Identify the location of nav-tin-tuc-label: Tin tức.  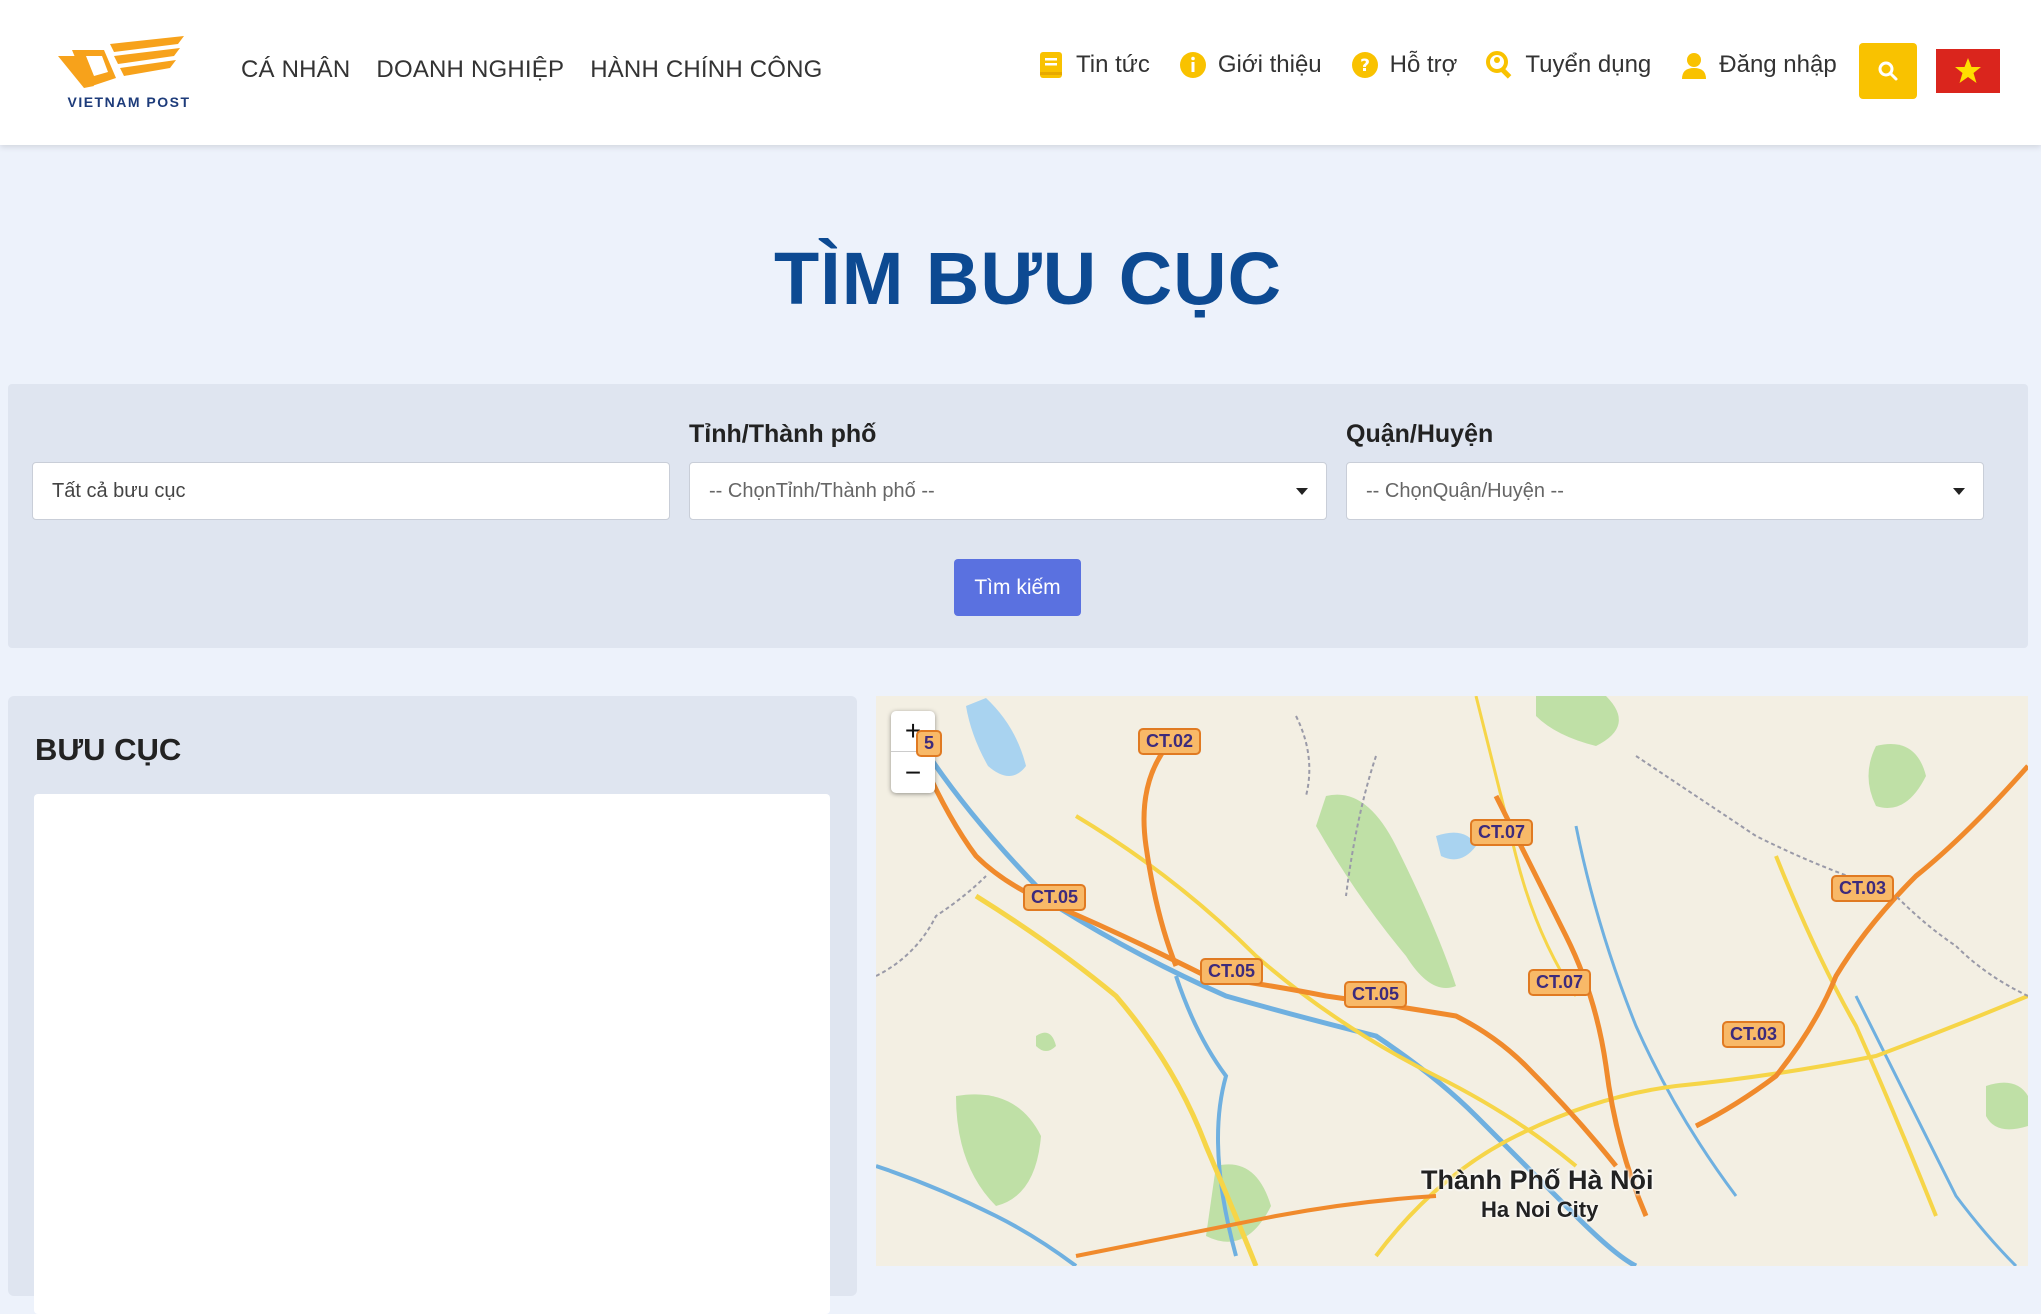
(1113, 64).